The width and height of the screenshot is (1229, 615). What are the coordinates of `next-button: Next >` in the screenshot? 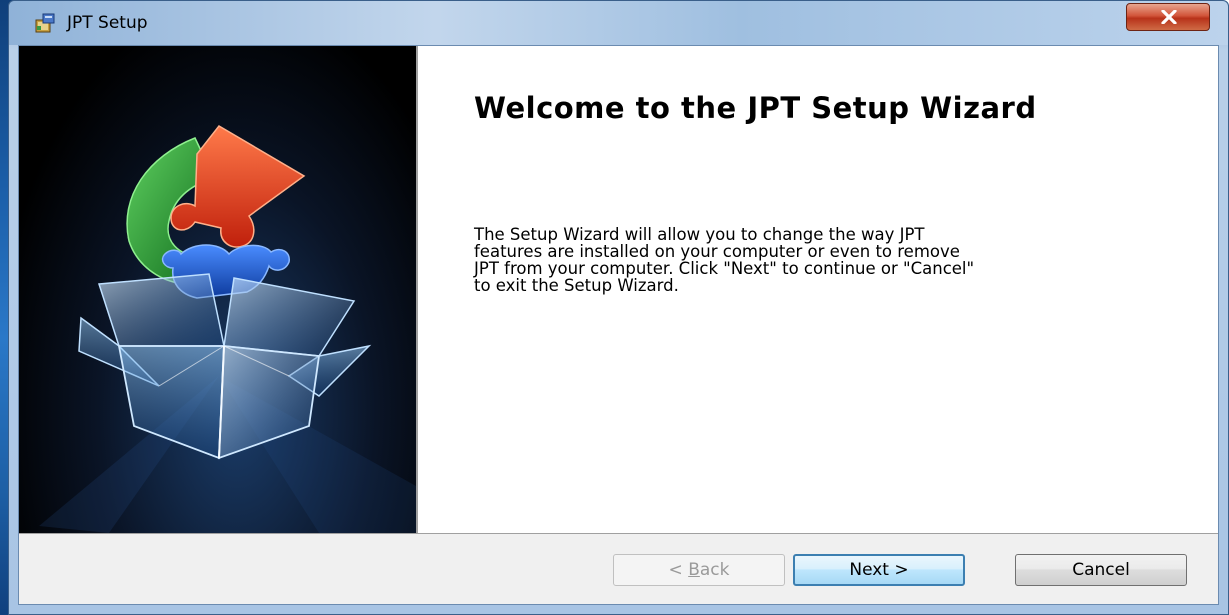 It's located at (879, 570).